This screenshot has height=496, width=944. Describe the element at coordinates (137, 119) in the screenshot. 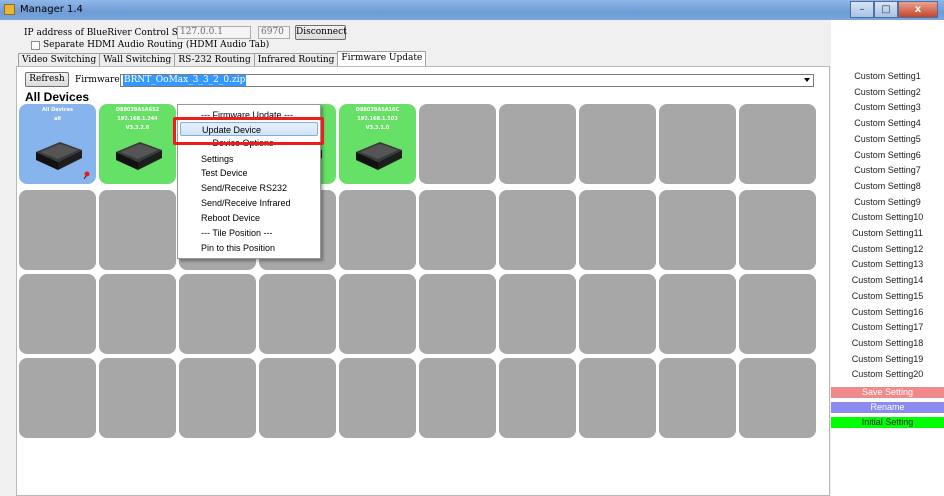

I see `device-ip: 192.168.1.244` at that location.